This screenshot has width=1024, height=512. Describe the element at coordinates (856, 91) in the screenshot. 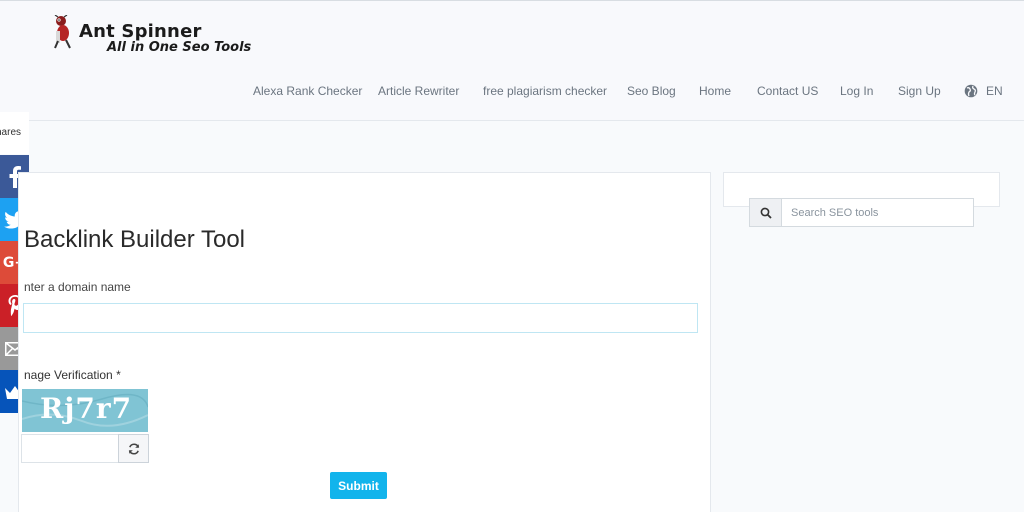

I see `nav-item-log-in: Log In` at that location.